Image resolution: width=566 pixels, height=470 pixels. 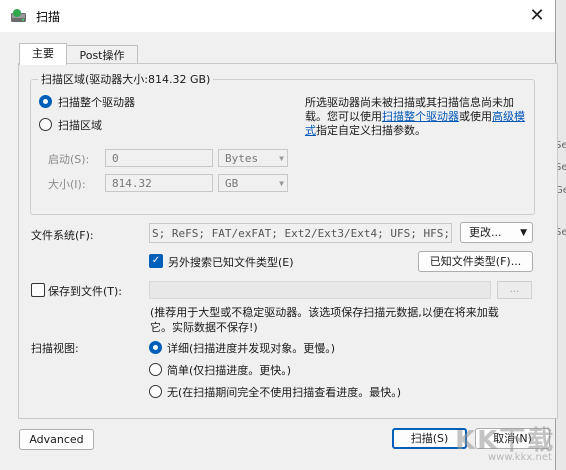 I want to click on tab-main: 主要, so click(x=43, y=54).